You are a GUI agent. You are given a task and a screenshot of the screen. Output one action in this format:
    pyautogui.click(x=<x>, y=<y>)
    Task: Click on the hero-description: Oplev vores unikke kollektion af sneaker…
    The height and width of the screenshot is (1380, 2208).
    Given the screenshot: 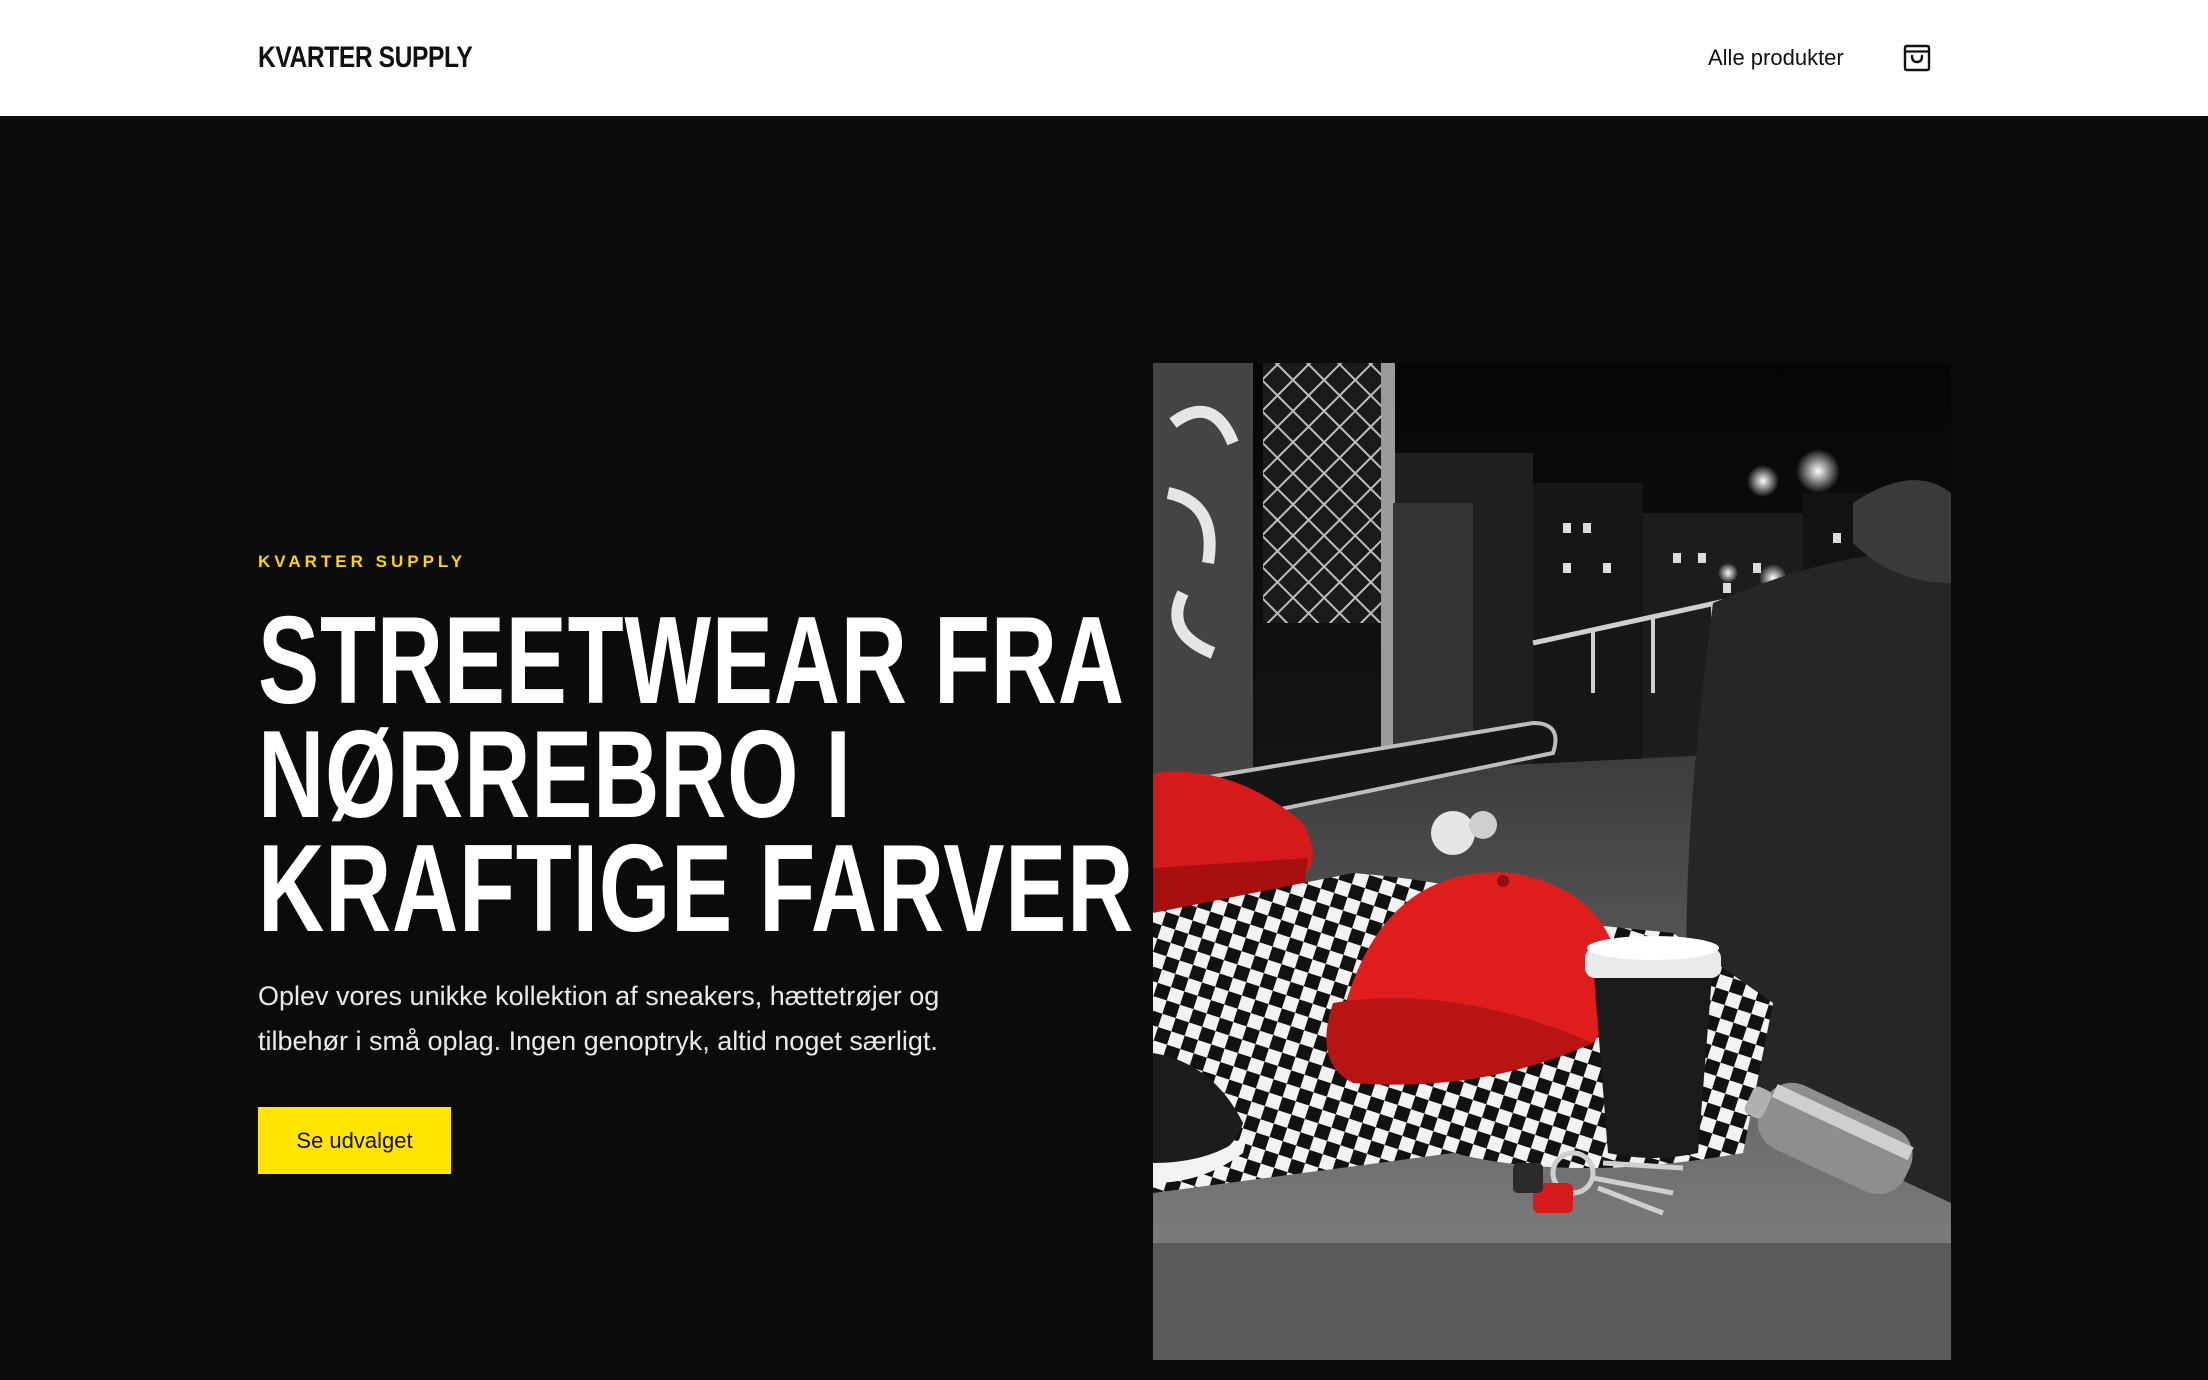 What is the action you would take?
    pyautogui.click(x=599, y=1018)
    